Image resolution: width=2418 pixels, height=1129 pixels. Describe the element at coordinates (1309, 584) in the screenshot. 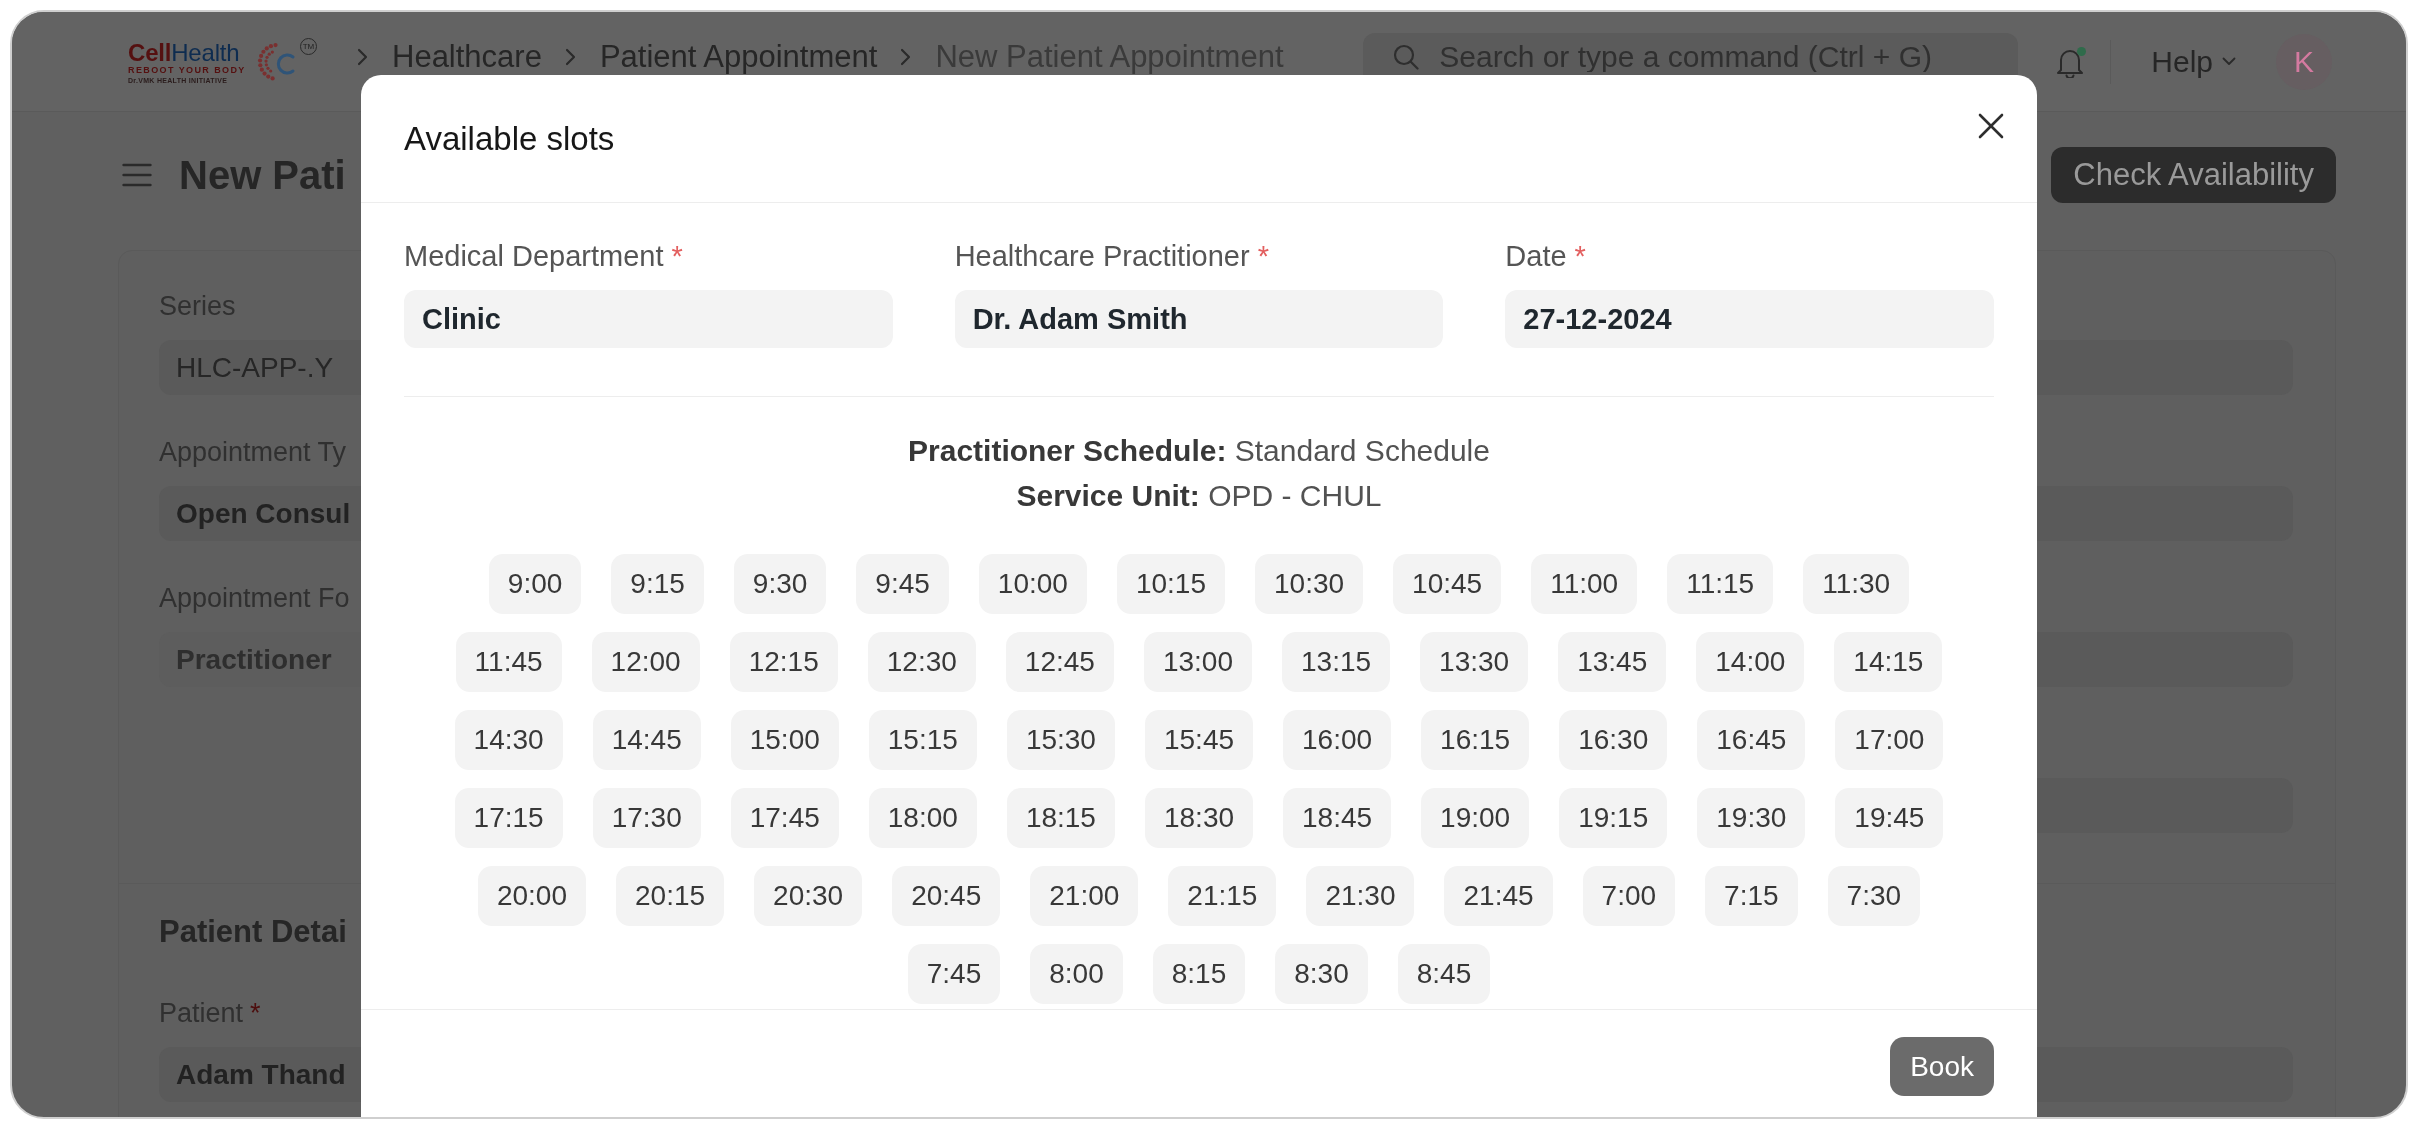

I see `time-slot-button: 10:30` at that location.